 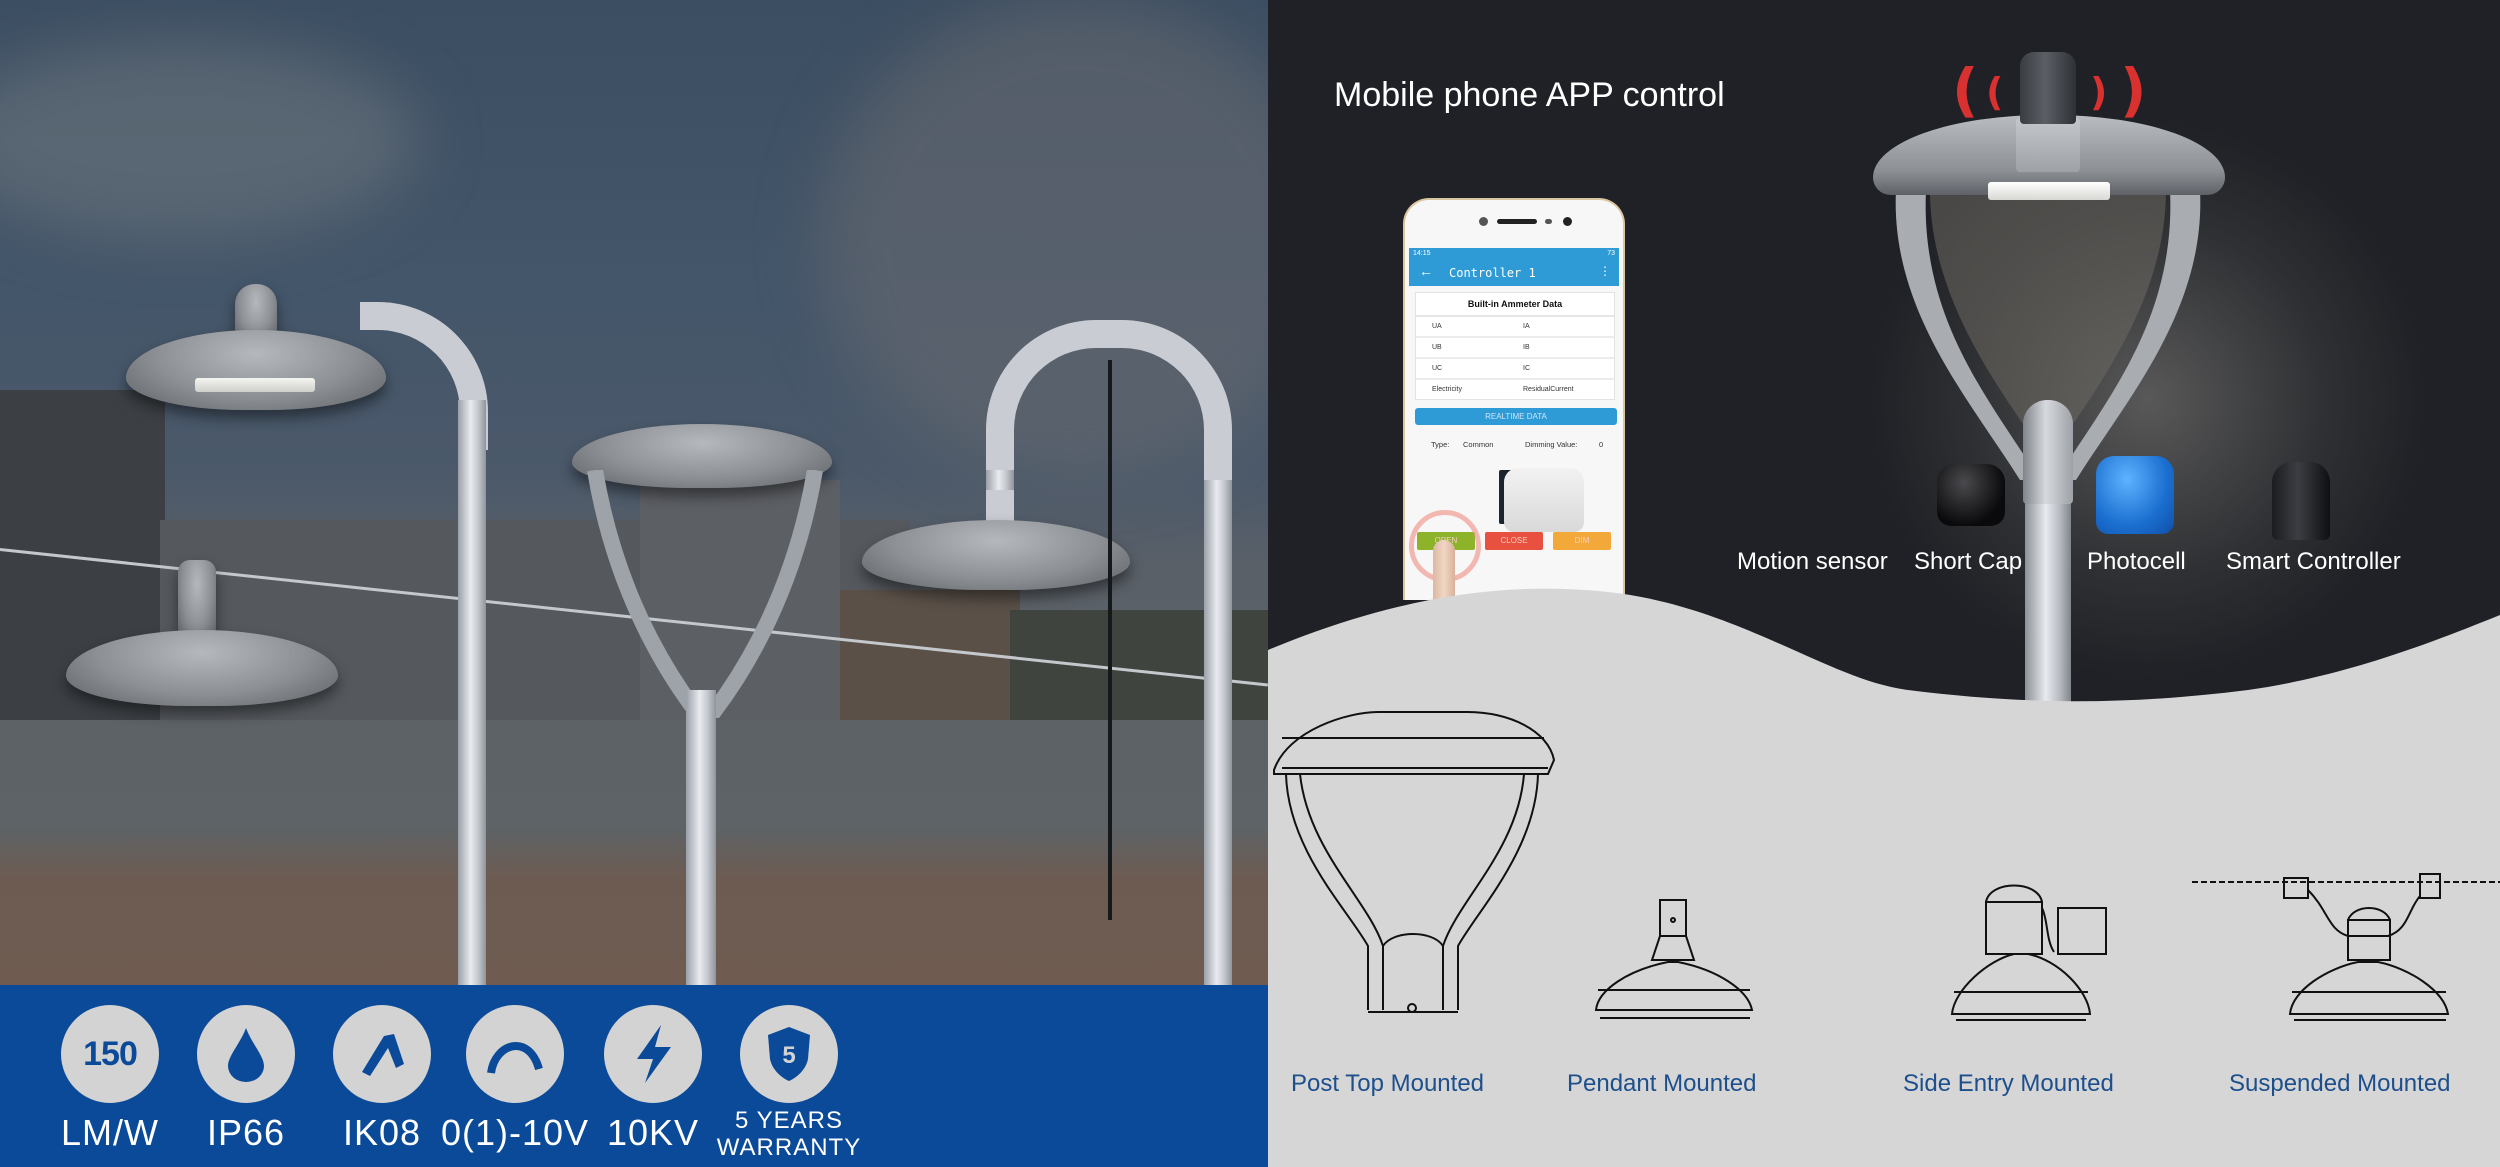 I want to click on led-module, so click(x=255, y=385).